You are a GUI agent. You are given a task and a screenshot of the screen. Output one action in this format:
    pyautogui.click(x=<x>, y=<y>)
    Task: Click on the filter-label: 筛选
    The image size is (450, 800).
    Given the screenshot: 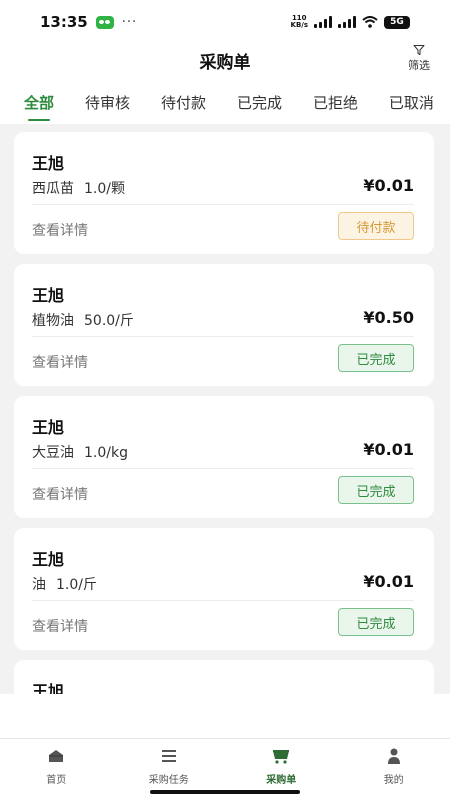 What is the action you would take?
    pyautogui.click(x=419, y=65)
    